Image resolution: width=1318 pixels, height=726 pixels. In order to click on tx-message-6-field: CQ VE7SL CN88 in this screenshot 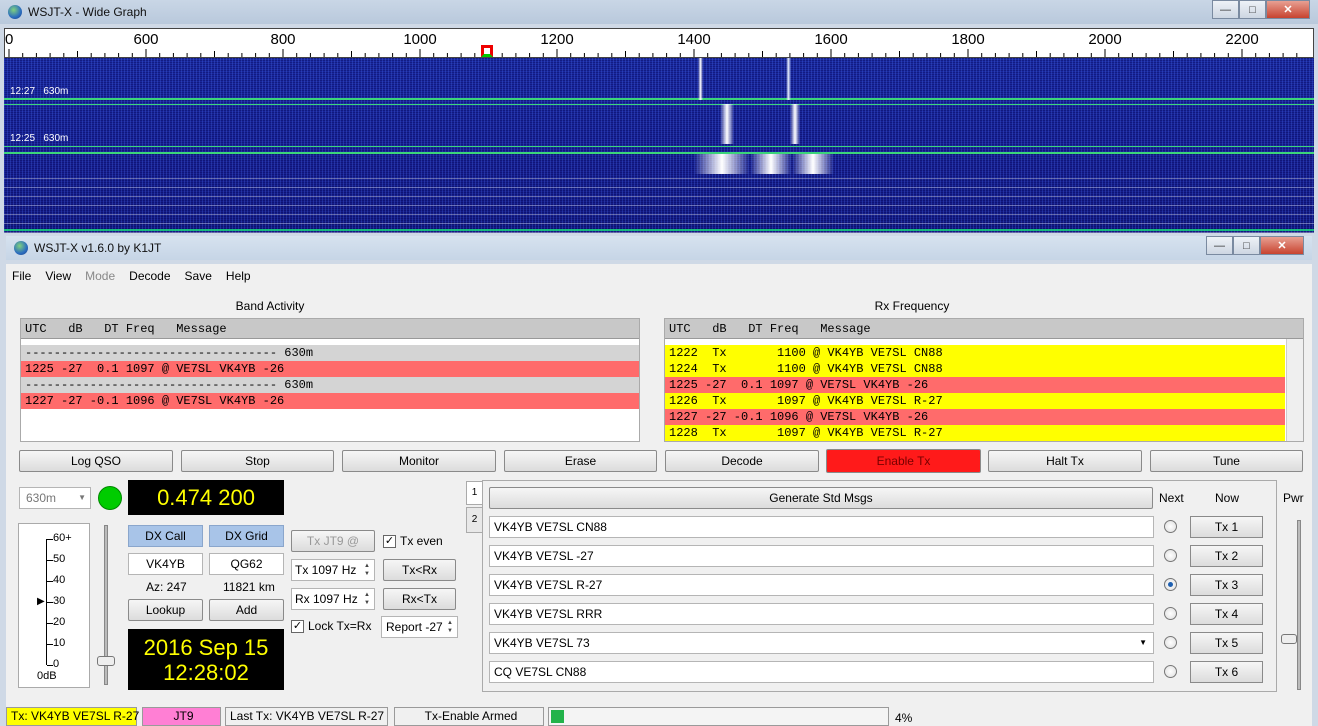, I will do `click(821, 672)`.